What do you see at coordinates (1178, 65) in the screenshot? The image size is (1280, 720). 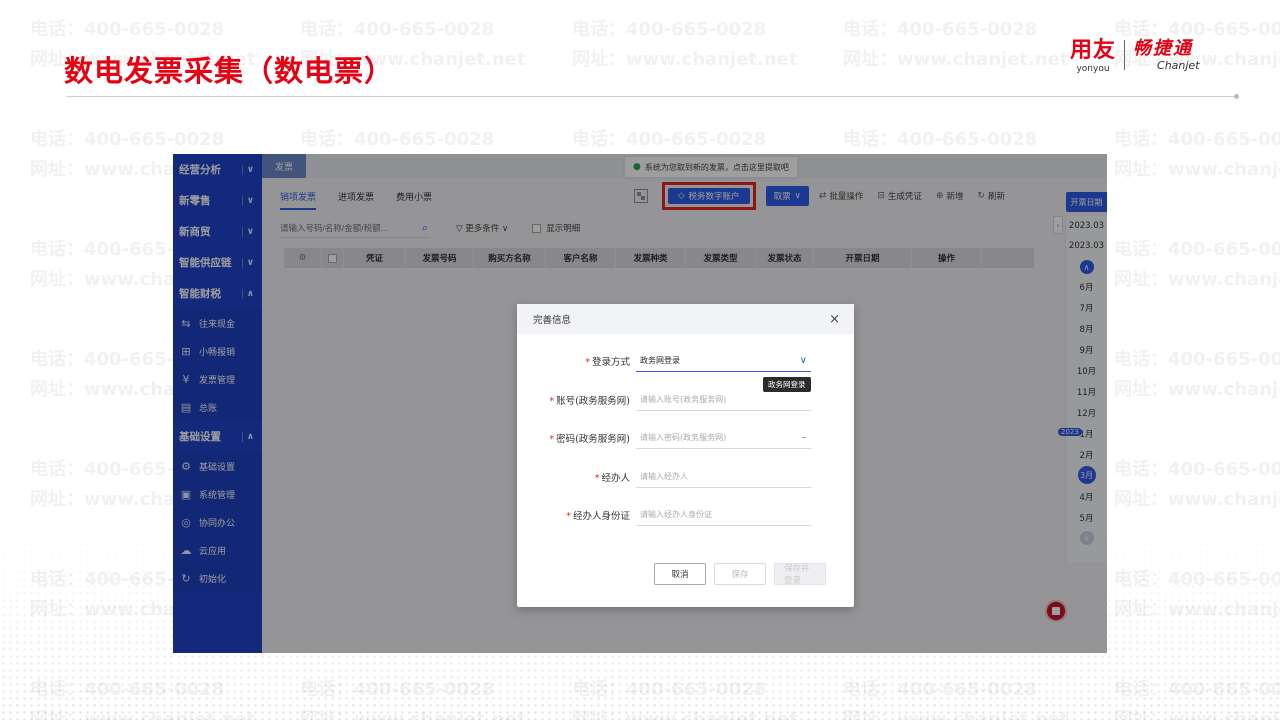 I see `chanjet-logo-en: Chanjet` at bounding box center [1178, 65].